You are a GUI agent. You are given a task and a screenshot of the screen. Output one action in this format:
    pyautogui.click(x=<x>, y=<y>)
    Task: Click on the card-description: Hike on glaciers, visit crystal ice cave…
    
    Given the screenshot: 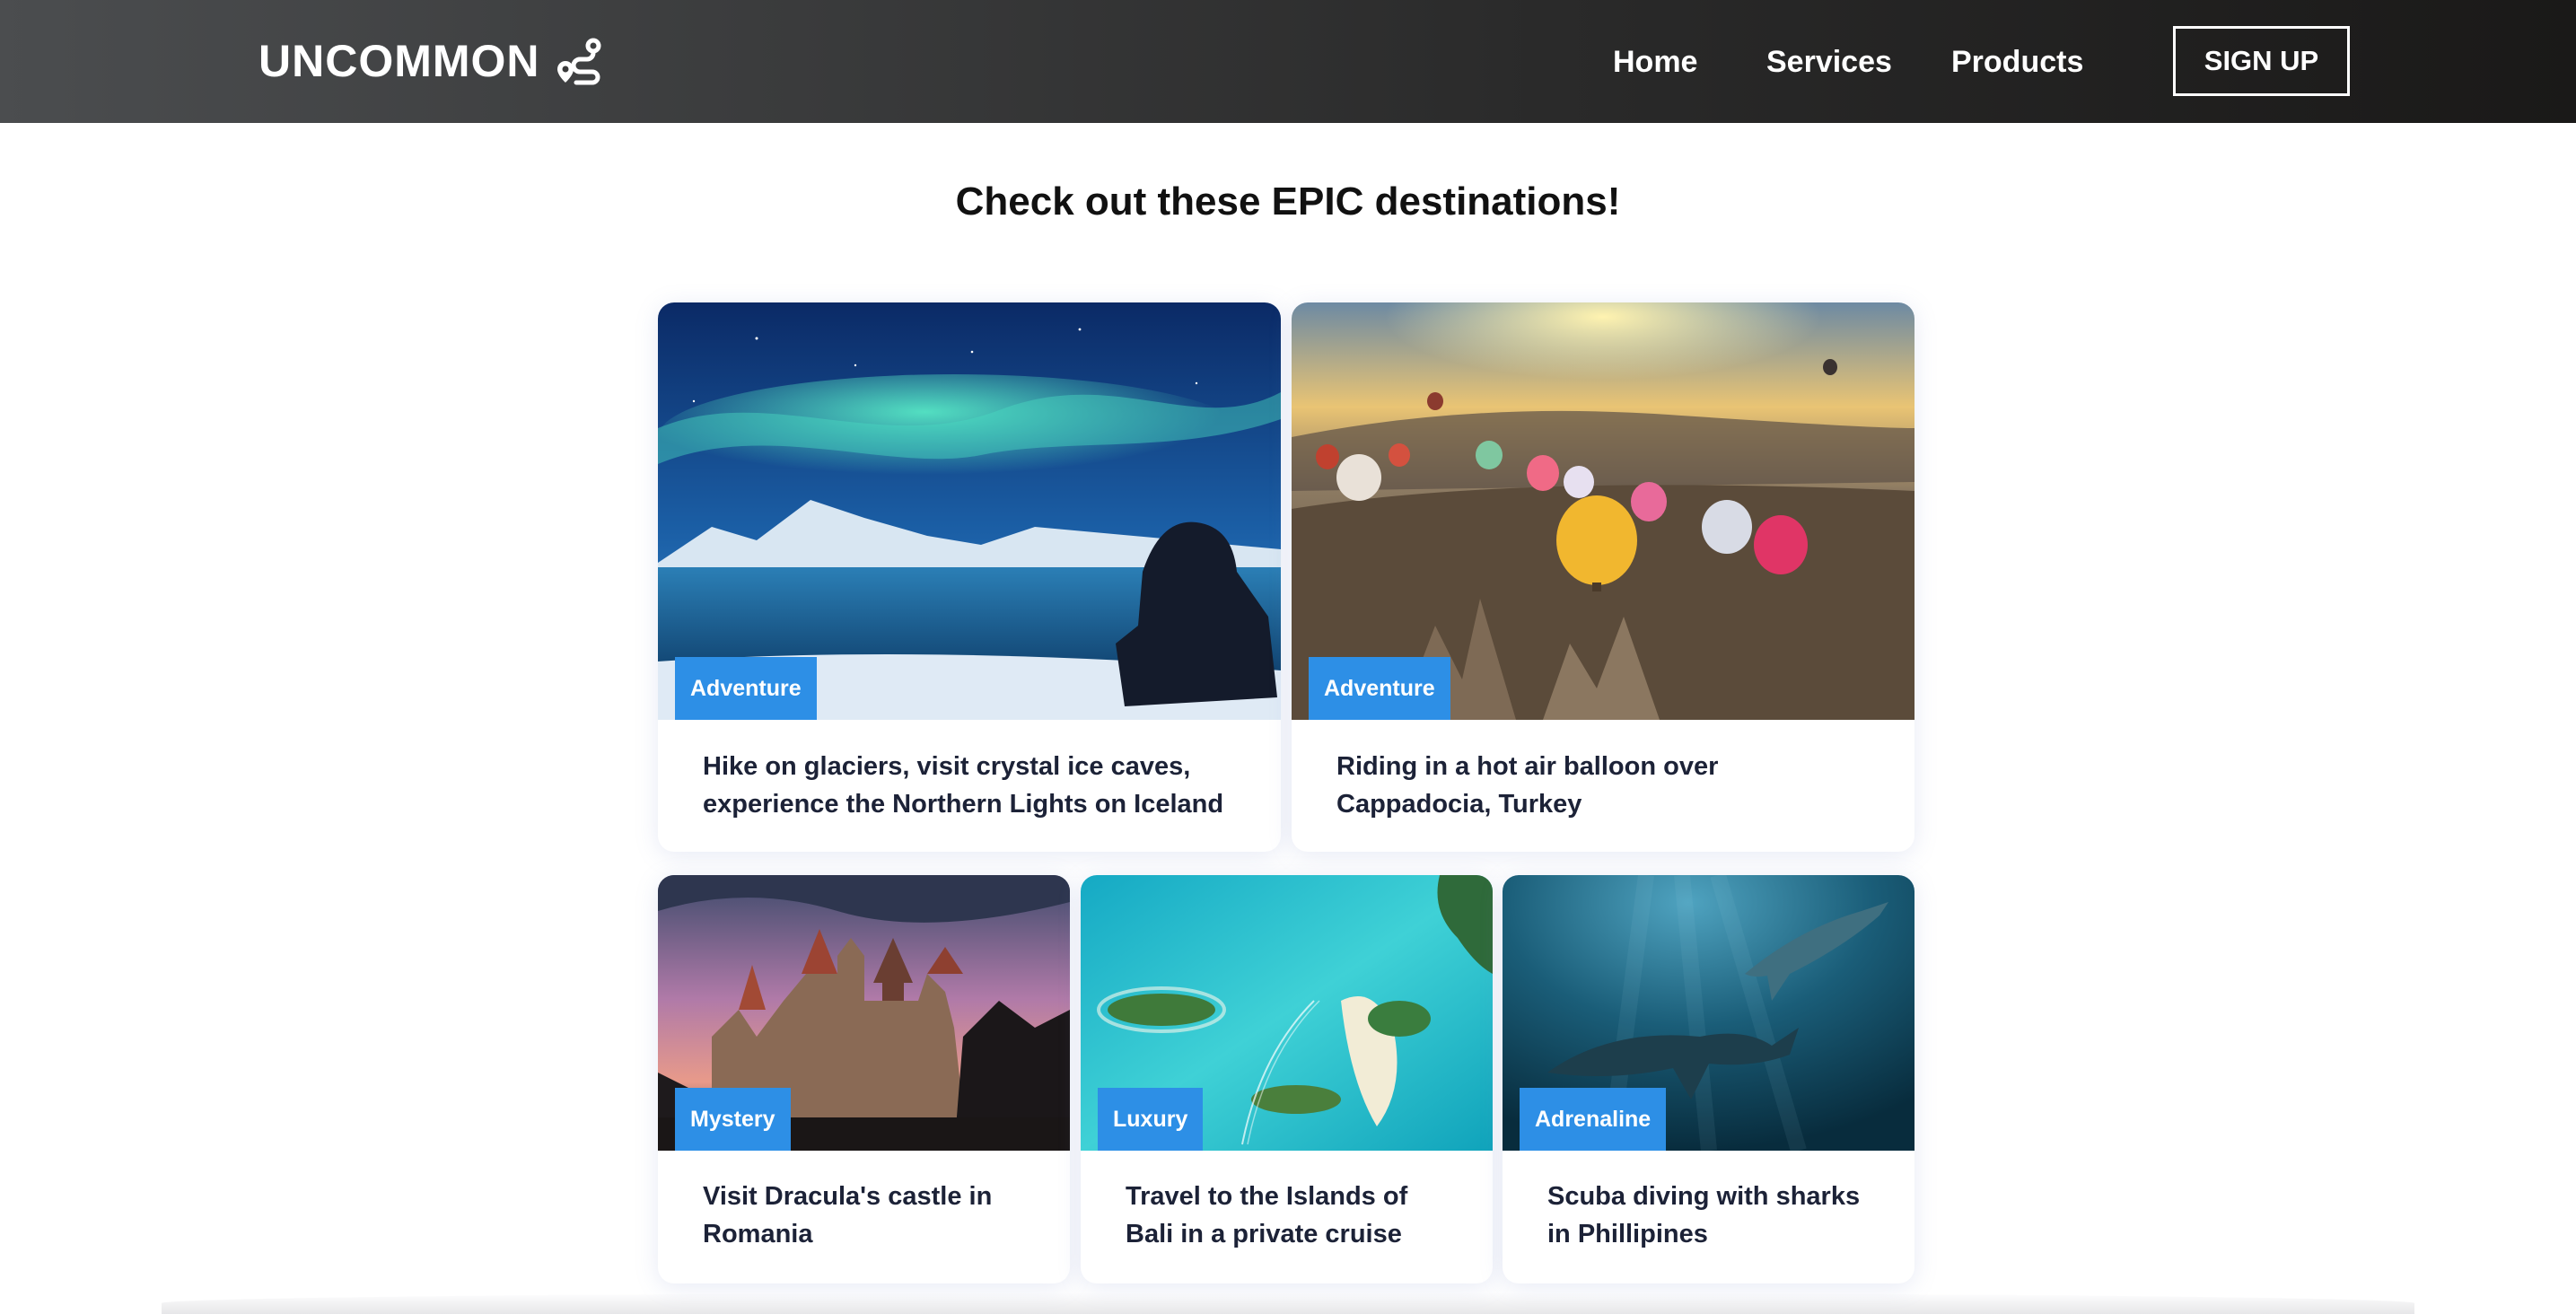 What is the action you would take?
    pyautogui.click(x=963, y=785)
    